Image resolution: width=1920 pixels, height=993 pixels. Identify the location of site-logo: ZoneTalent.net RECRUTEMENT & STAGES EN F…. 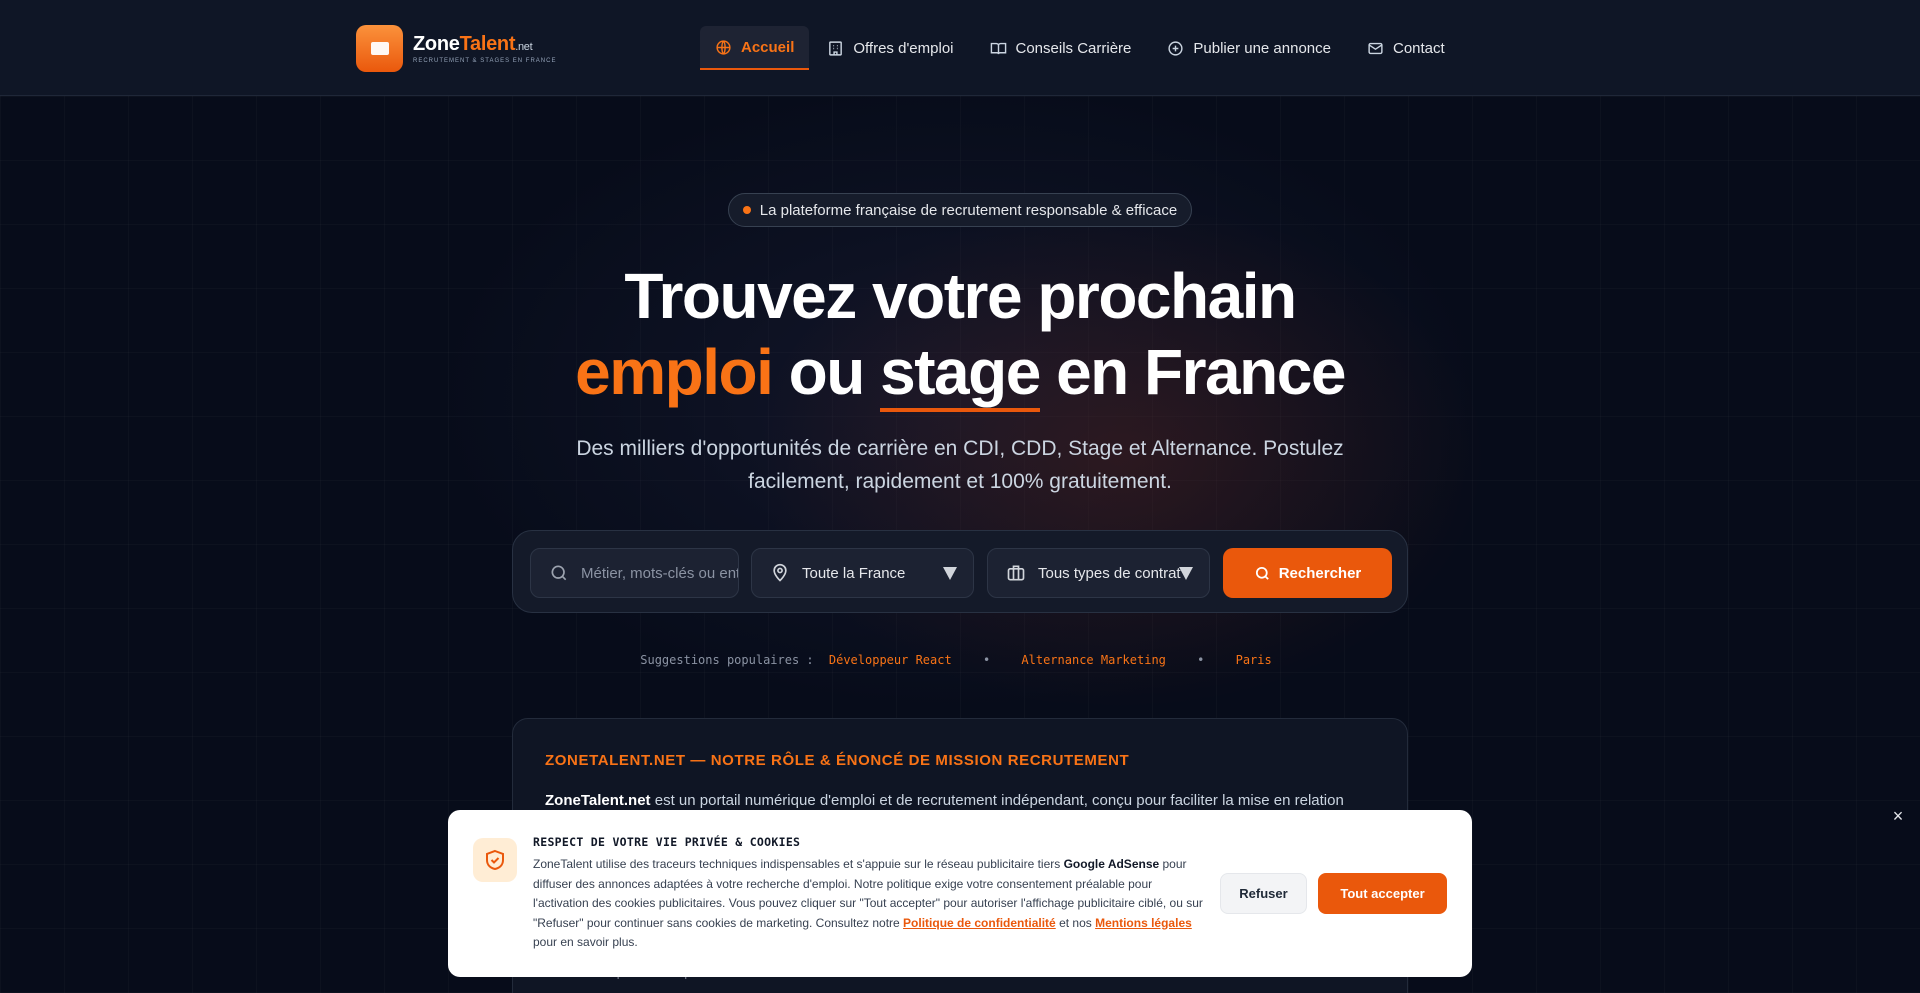
(456, 48).